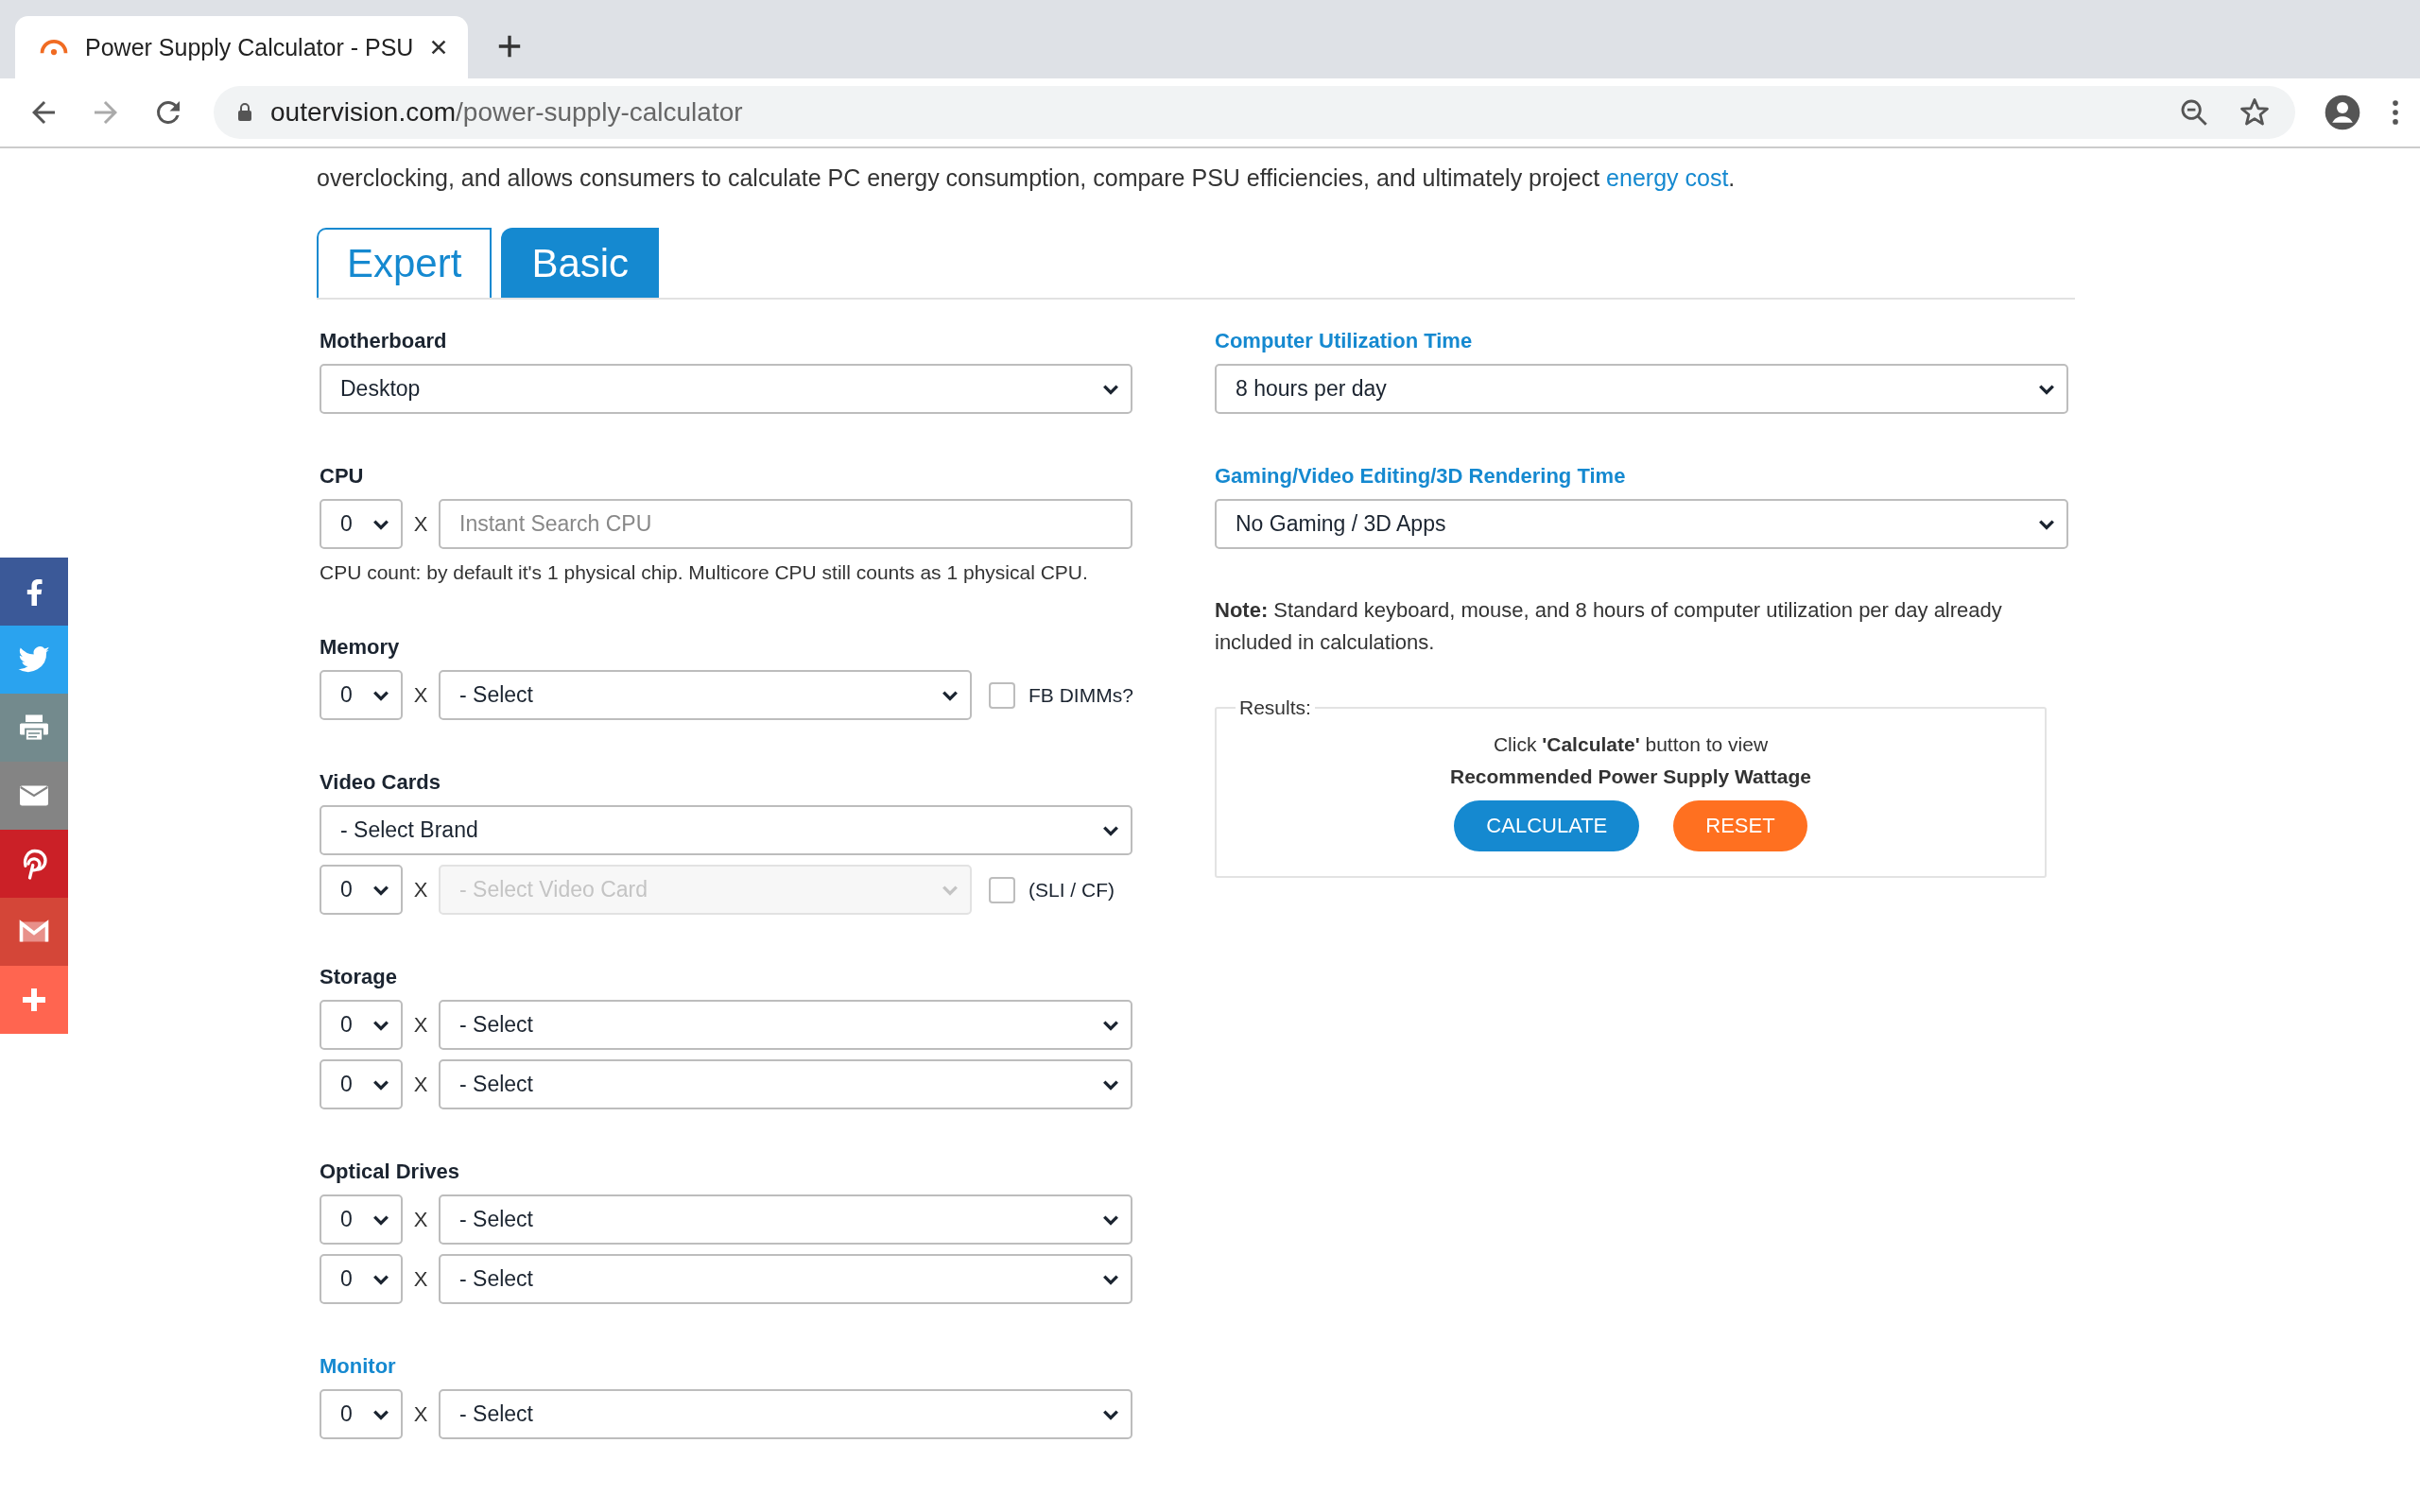 The width and height of the screenshot is (2420, 1512). What do you see at coordinates (1080, 695) in the screenshot?
I see `checkbox-label: FB DIMMs?` at bounding box center [1080, 695].